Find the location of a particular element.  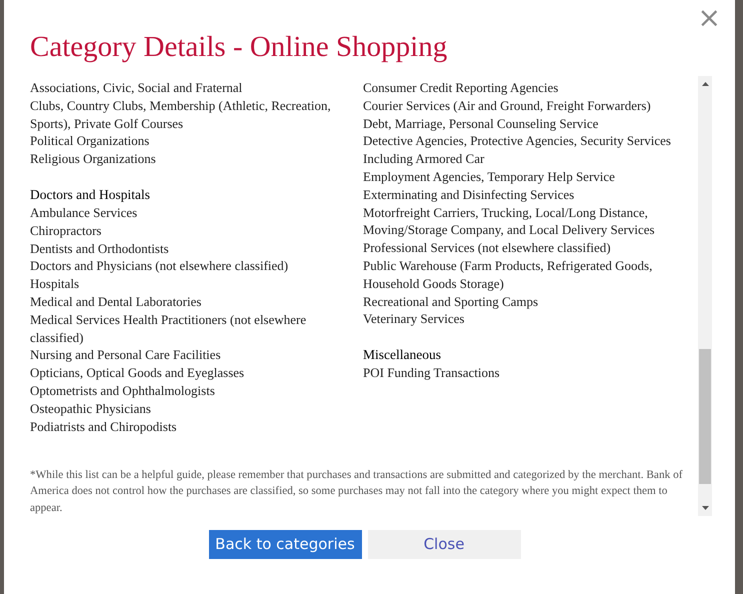

category-item: Including Armored Car is located at coordinates (424, 159).